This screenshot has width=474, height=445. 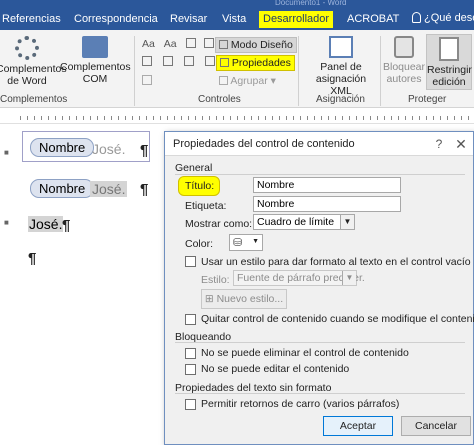 What do you see at coordinates (234, 19) in the screenshot?
I see `tab-vista: Vista` at bounding box center [234, 19].